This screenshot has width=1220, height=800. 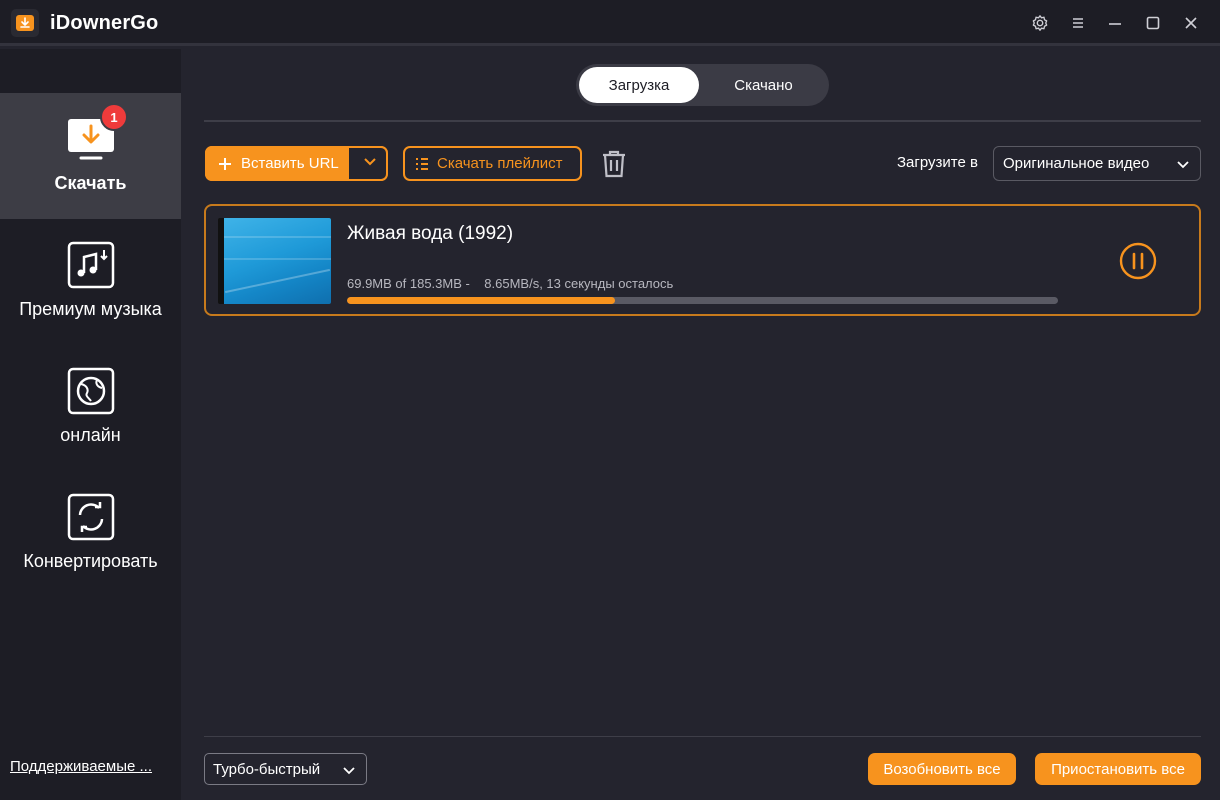 I want to click on notification-badge: 1, so click(x=114, y=117).